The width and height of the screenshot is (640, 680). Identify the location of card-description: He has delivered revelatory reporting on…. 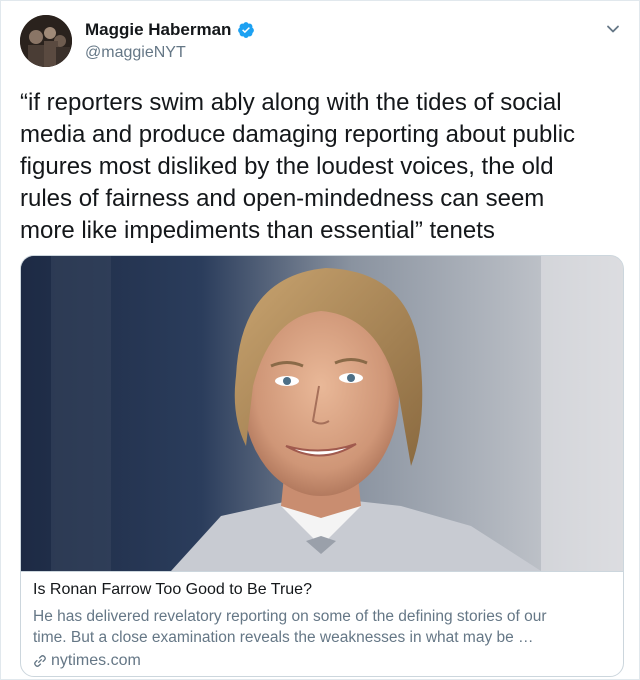
(322, 627).